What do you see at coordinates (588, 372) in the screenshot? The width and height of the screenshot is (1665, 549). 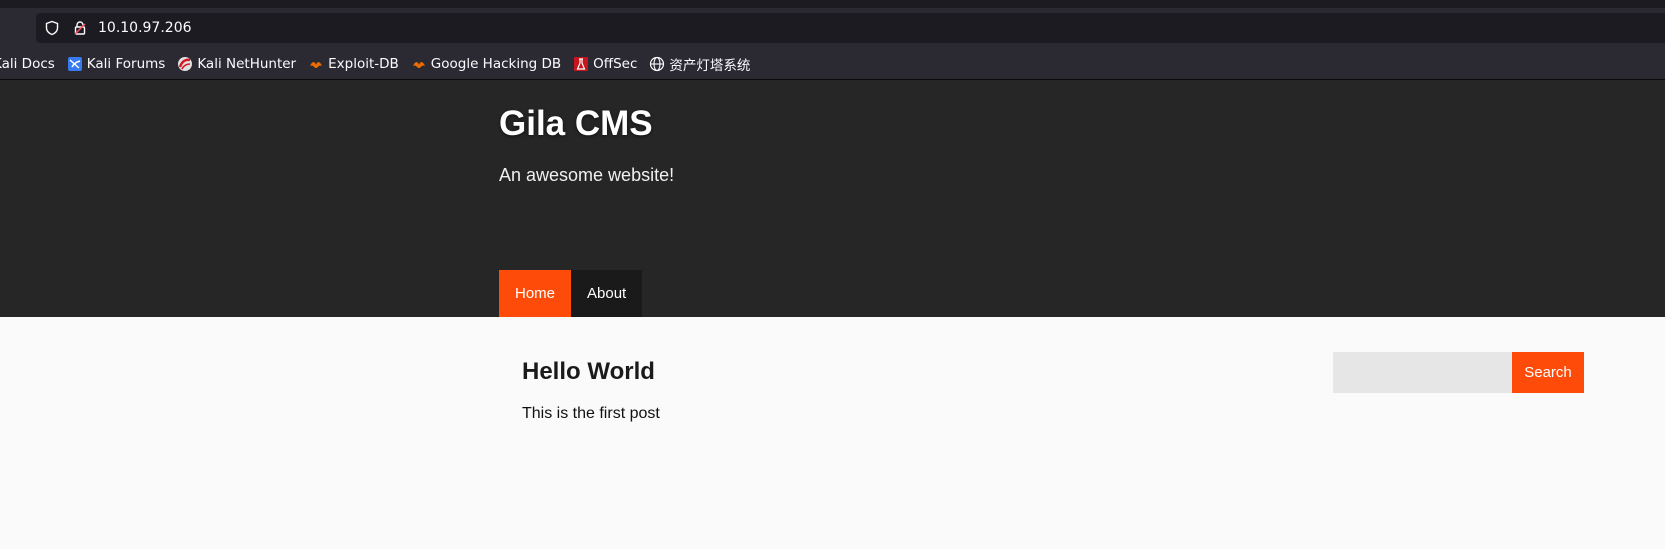 I see `post-title: Hello World` at bounding box center [588, 372].